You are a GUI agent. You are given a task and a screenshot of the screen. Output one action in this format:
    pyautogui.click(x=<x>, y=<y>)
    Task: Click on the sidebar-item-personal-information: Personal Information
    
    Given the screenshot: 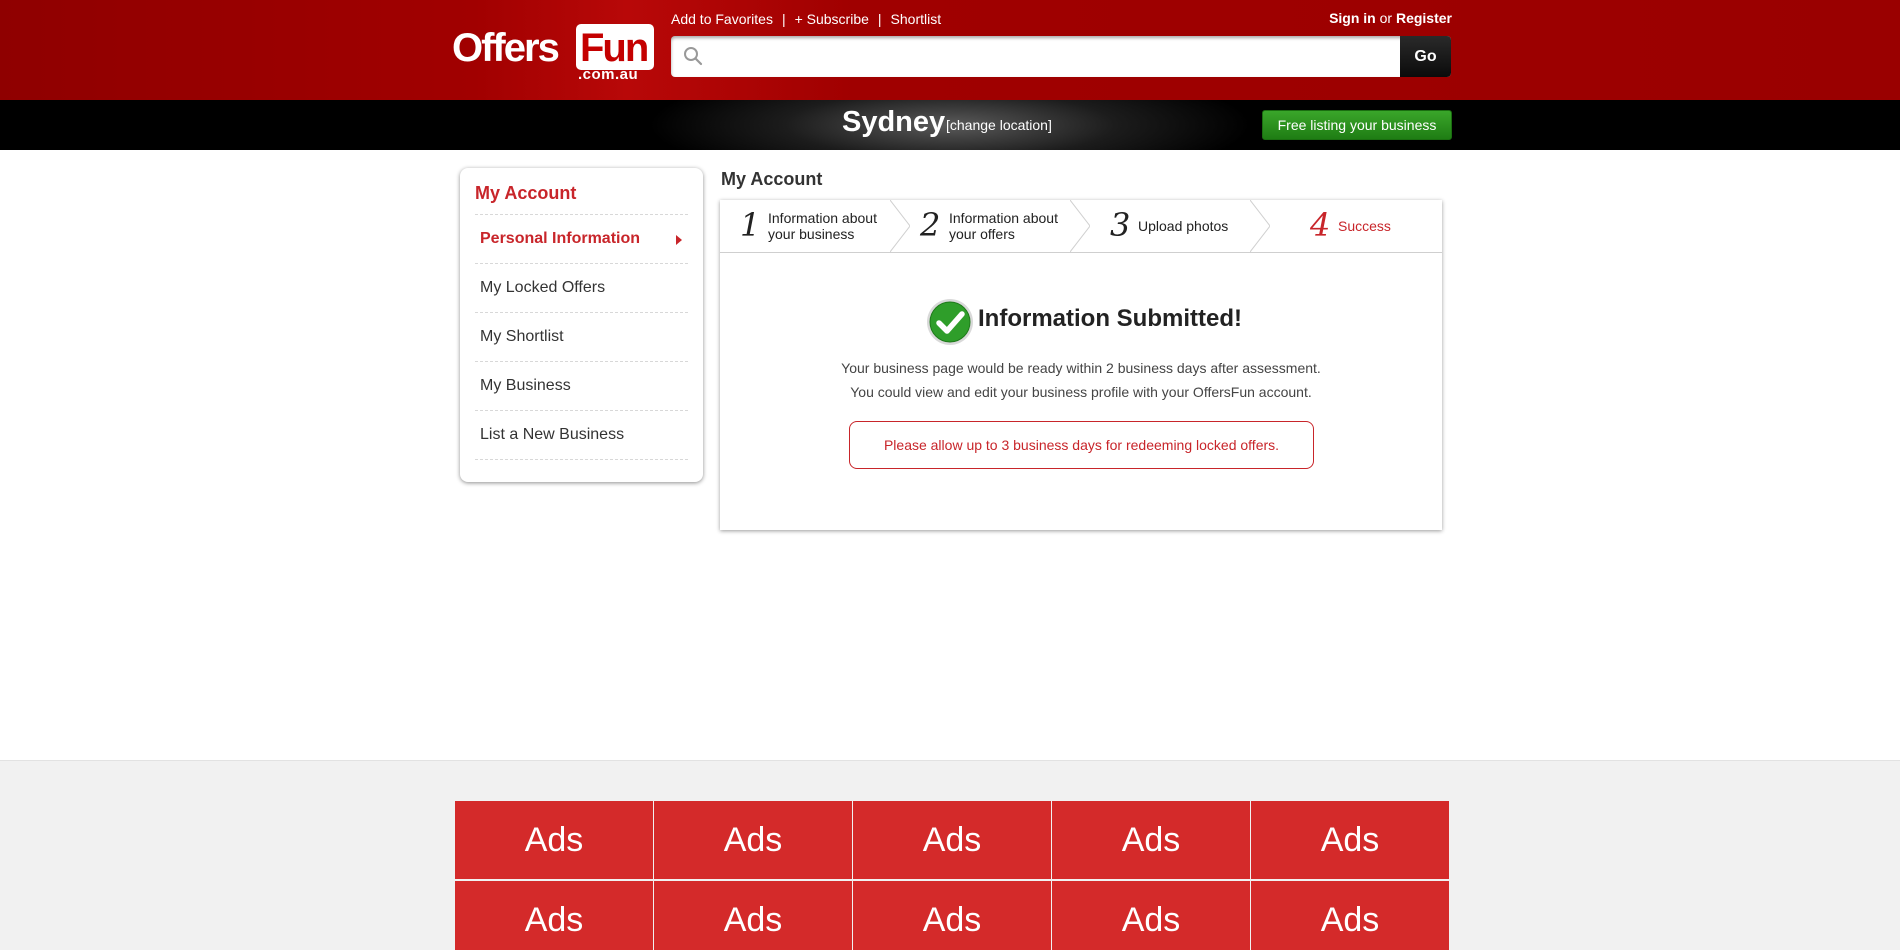 What is the action you would take?
    pyautogui.click(x=581, y=239)
    